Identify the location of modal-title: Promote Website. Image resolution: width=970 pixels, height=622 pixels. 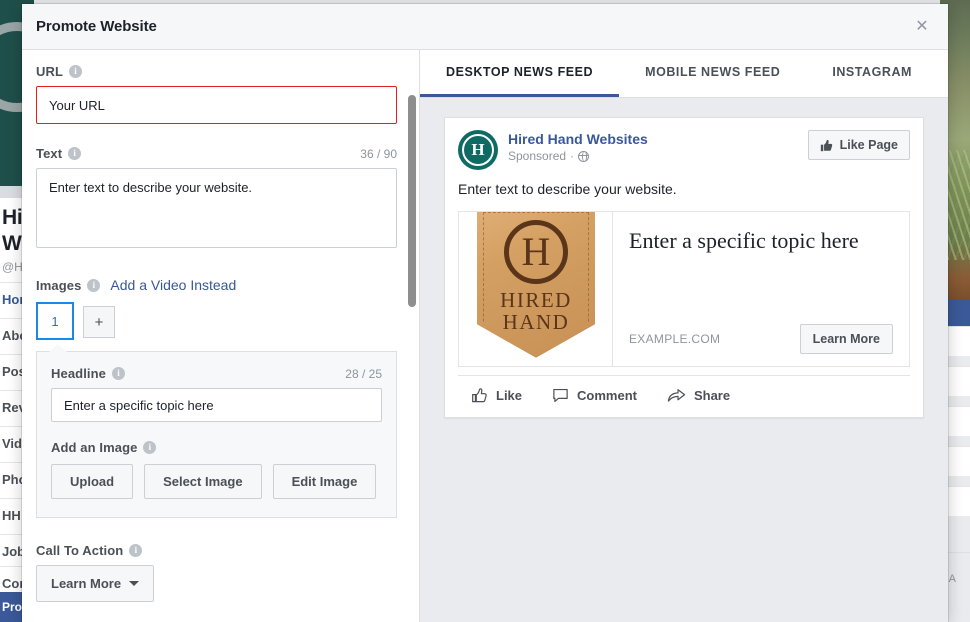
(96, 26).